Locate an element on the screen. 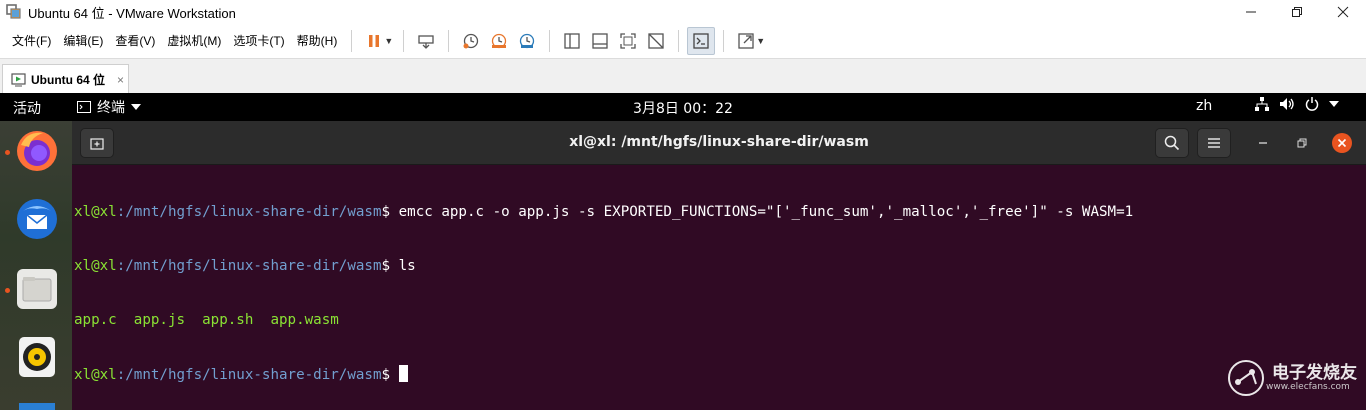 Image resolution: width=1366 pixels, height=419 pixels. watermark-logo-icon is located at coordinates (1246, 378).